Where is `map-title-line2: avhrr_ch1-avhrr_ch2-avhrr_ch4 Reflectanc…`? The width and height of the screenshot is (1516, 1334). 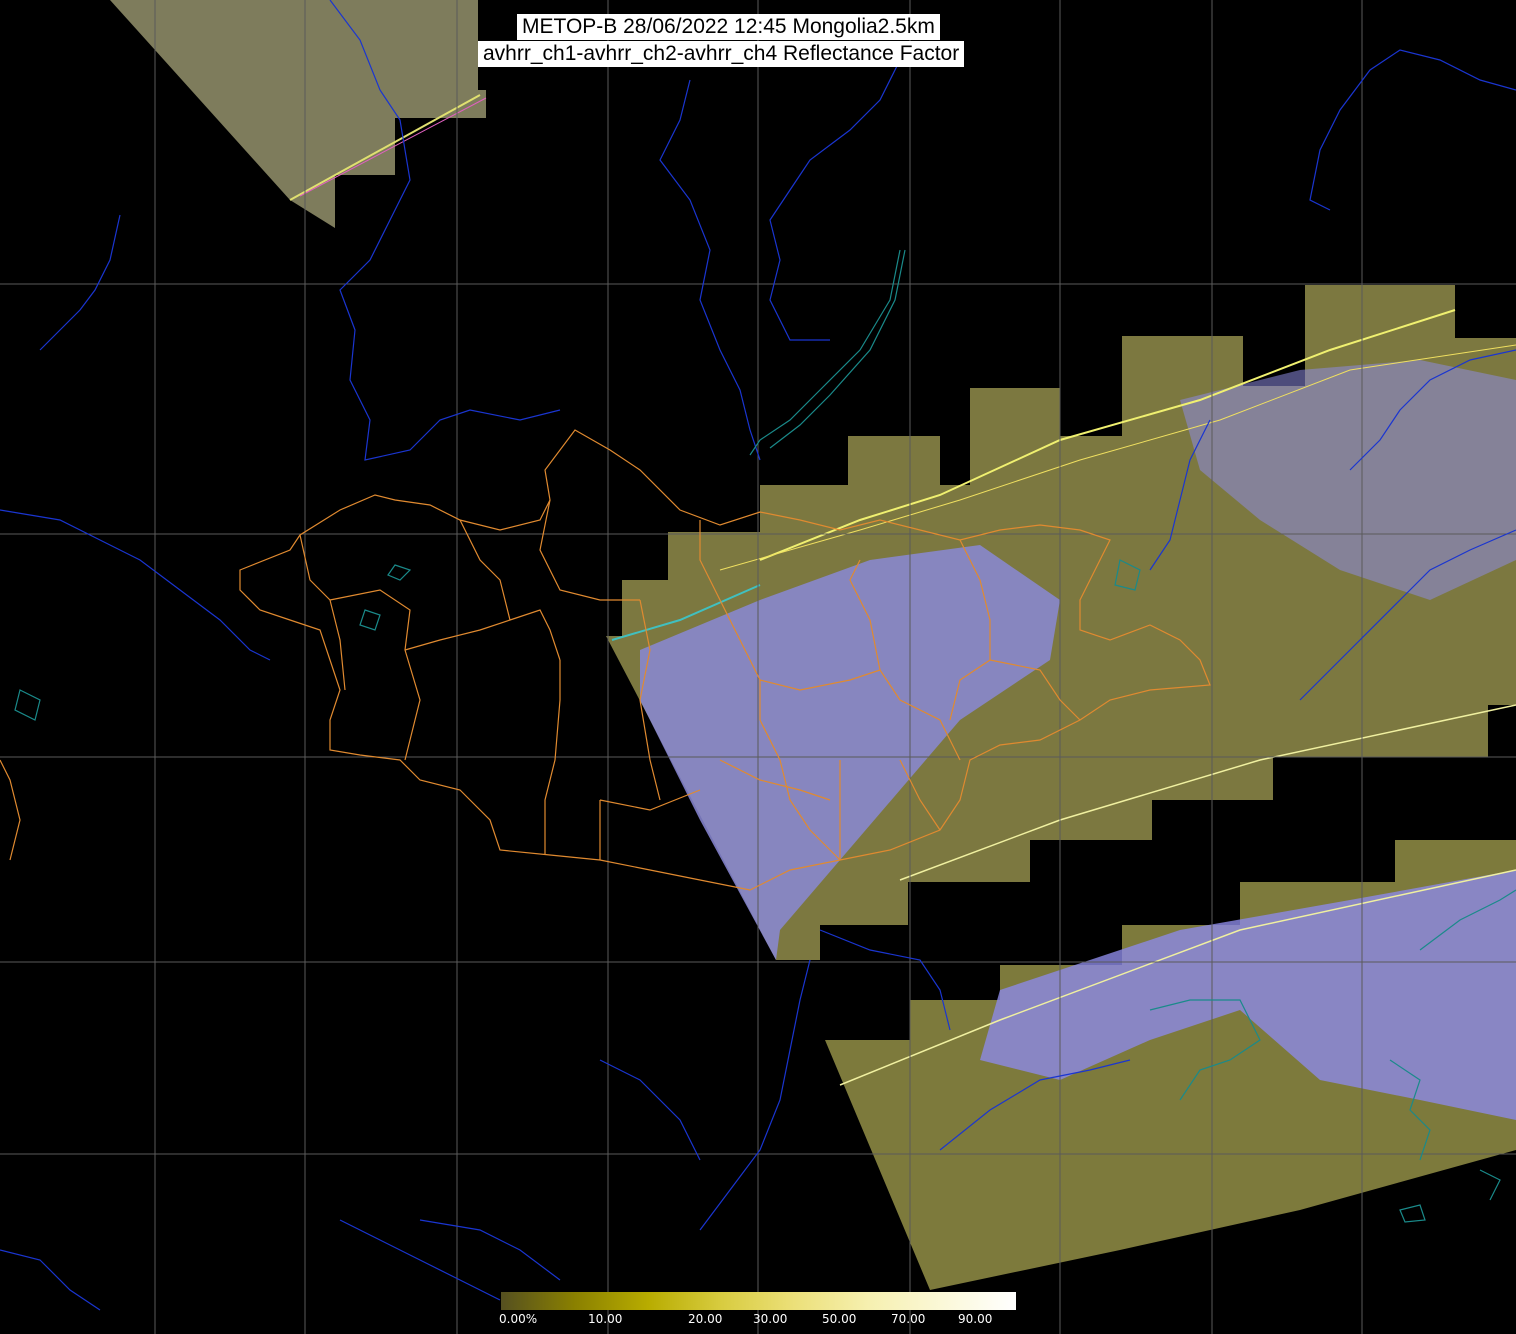
map-title-line2: avhrr_ch1-avhrr_ch2-avhrr_ch4 Reflectanc… is located at coordinates (721, 54).